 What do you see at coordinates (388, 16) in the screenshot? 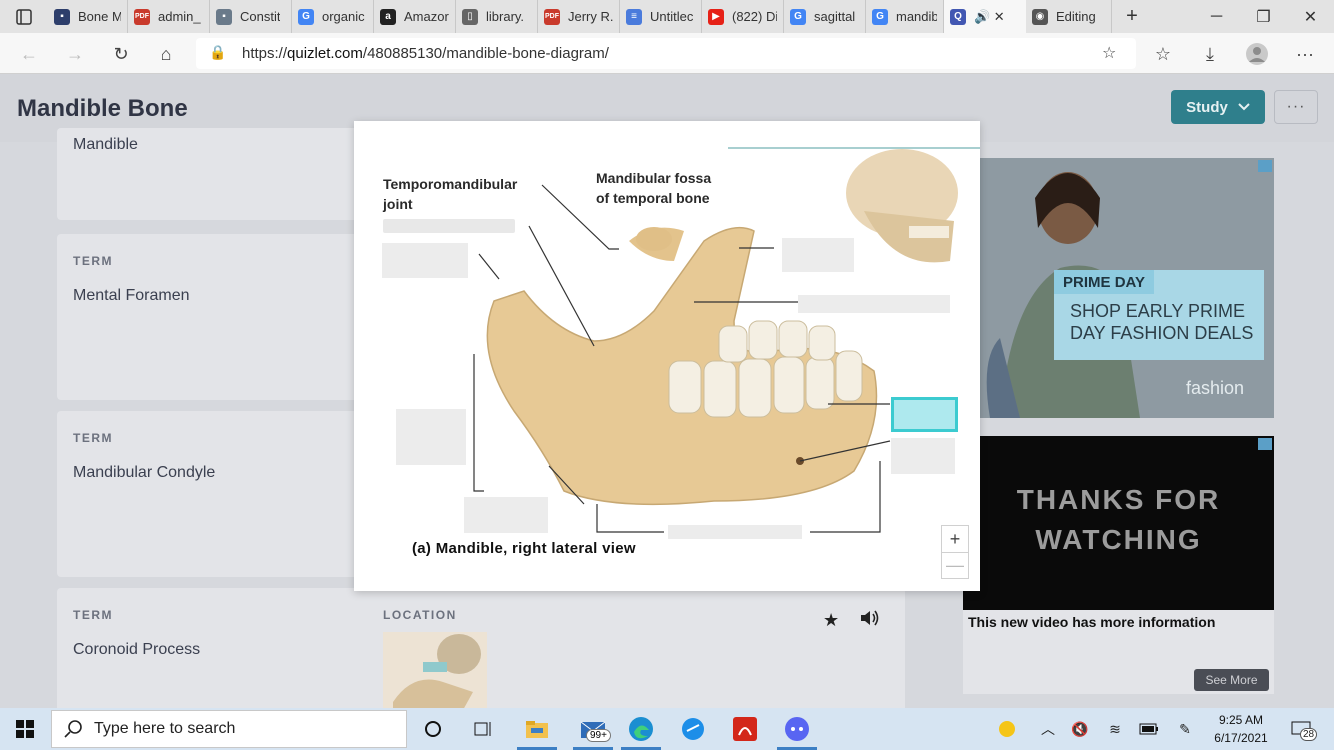
I see `amazon-icon: a` at bounding box center [388, 16].